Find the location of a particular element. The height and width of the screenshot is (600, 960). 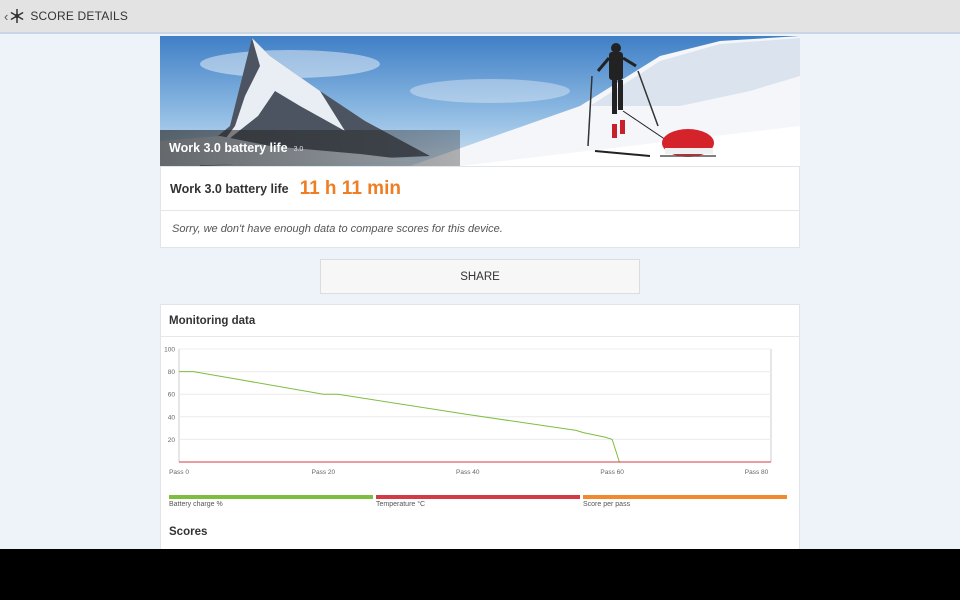

page-title: SCORE DETAILS is located at coordinates (79, 16).